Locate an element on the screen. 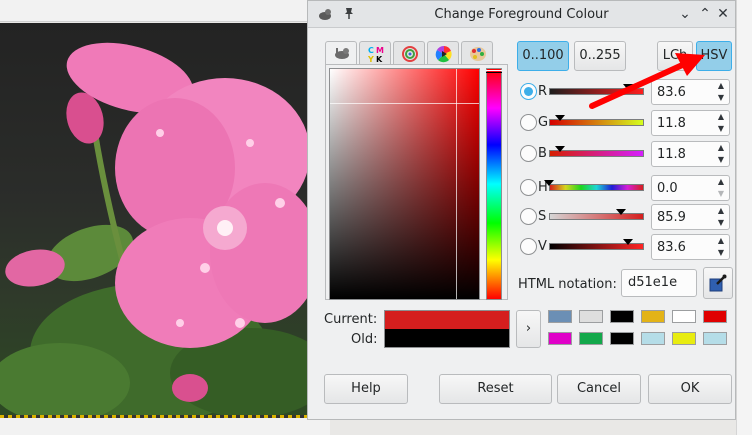 The image size is (752, 435). ok-button: OK is located at coordinates (690, 389).